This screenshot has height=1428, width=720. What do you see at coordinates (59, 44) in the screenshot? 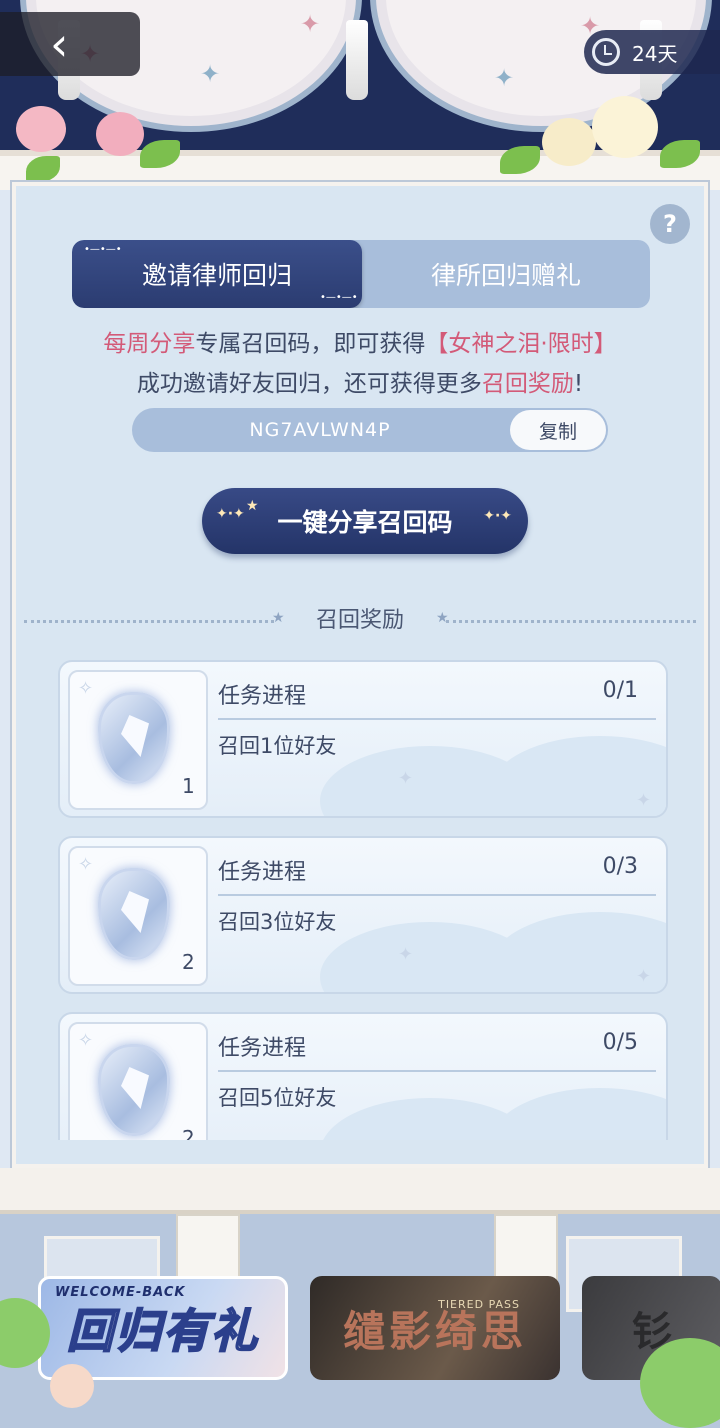
I see `chevron-left-icon: ‹` at bounding box center [59, 44].